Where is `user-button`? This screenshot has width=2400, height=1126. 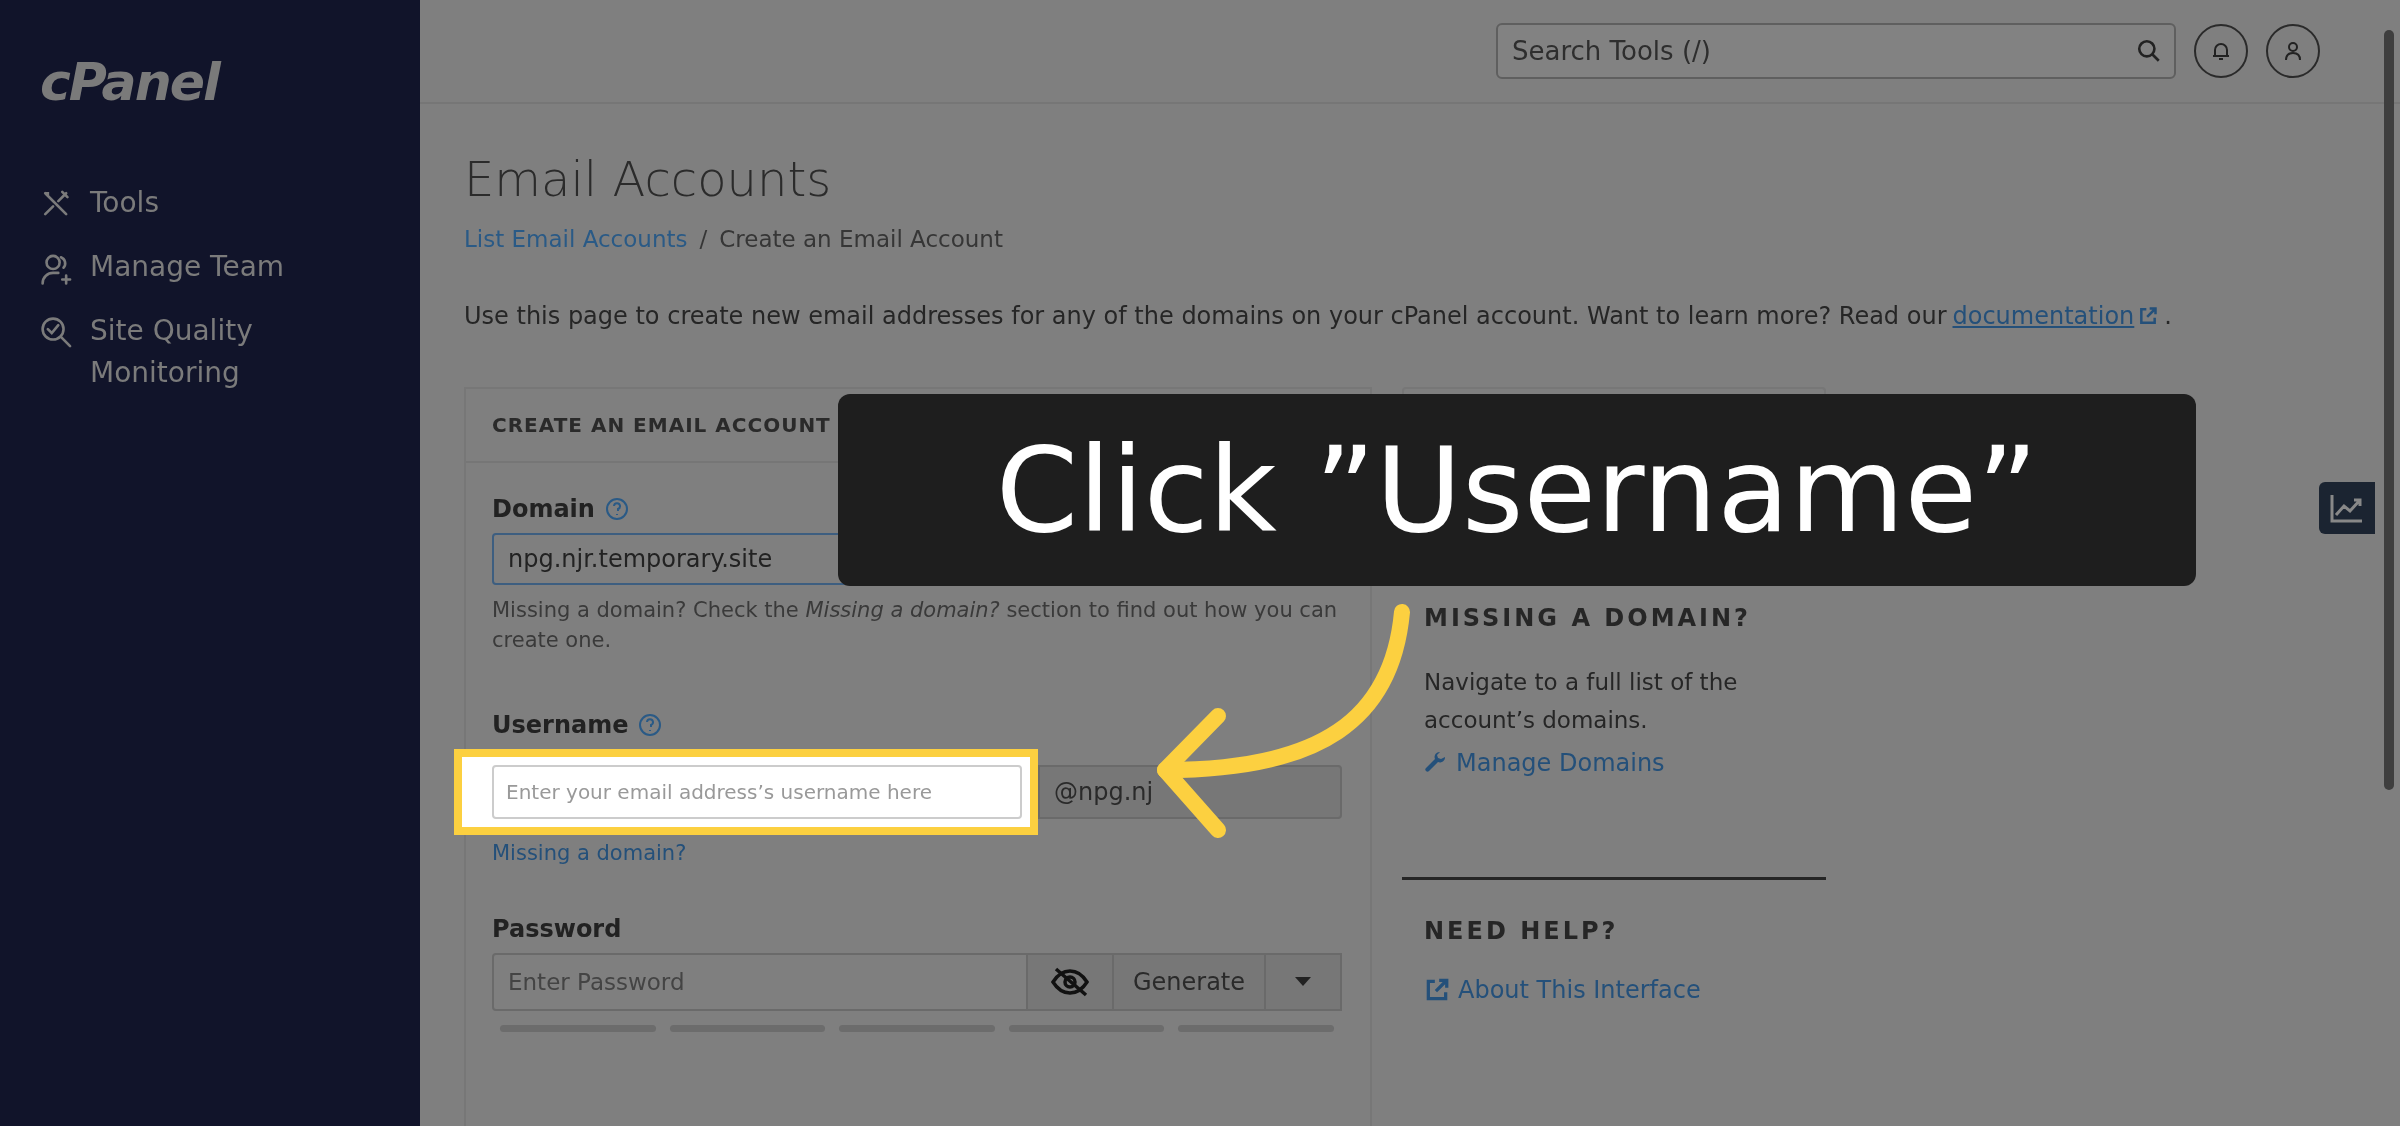 user-button is located at coordinates (2293, 51).